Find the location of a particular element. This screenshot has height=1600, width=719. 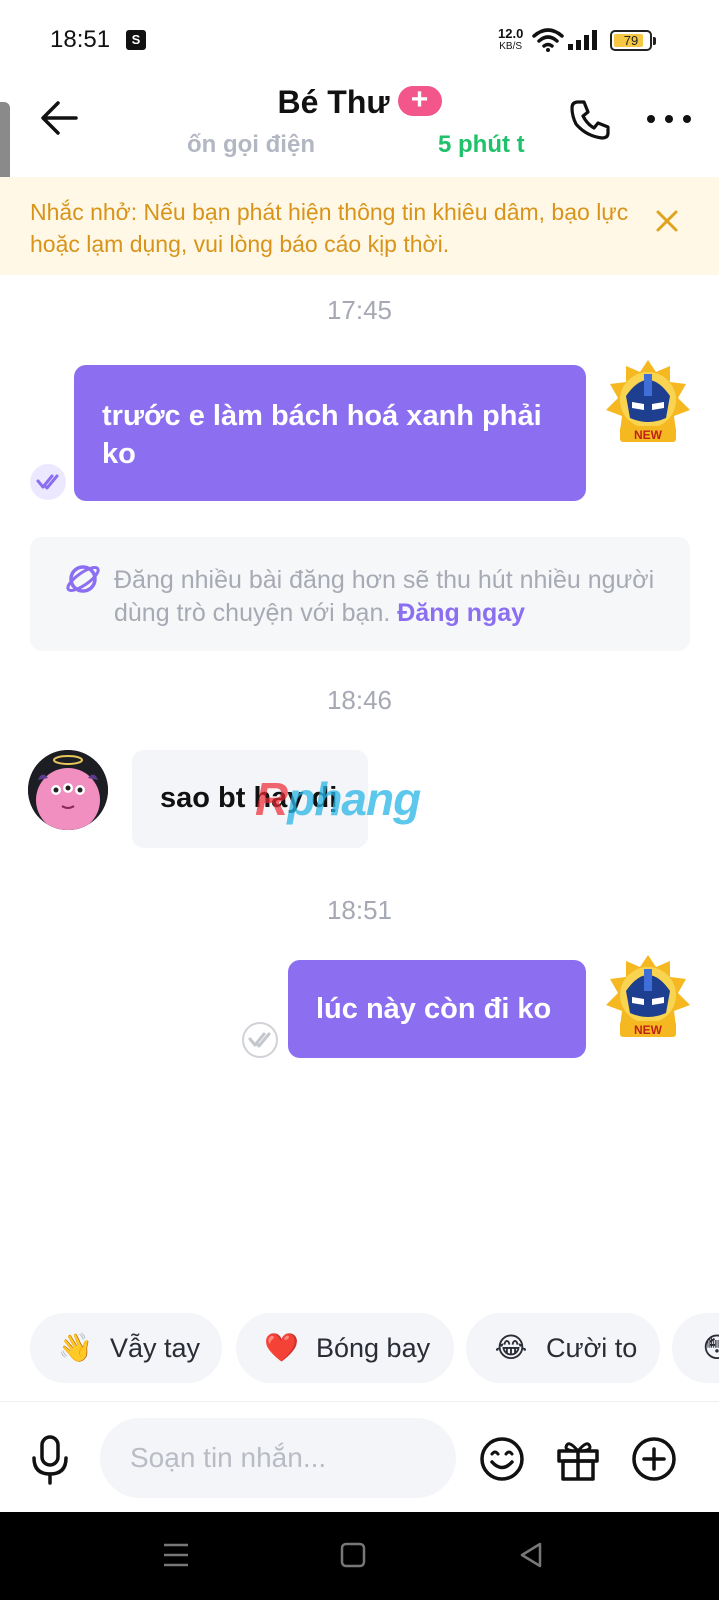

post-now-link: Đăng ngay is located at coordinates (461, 613).